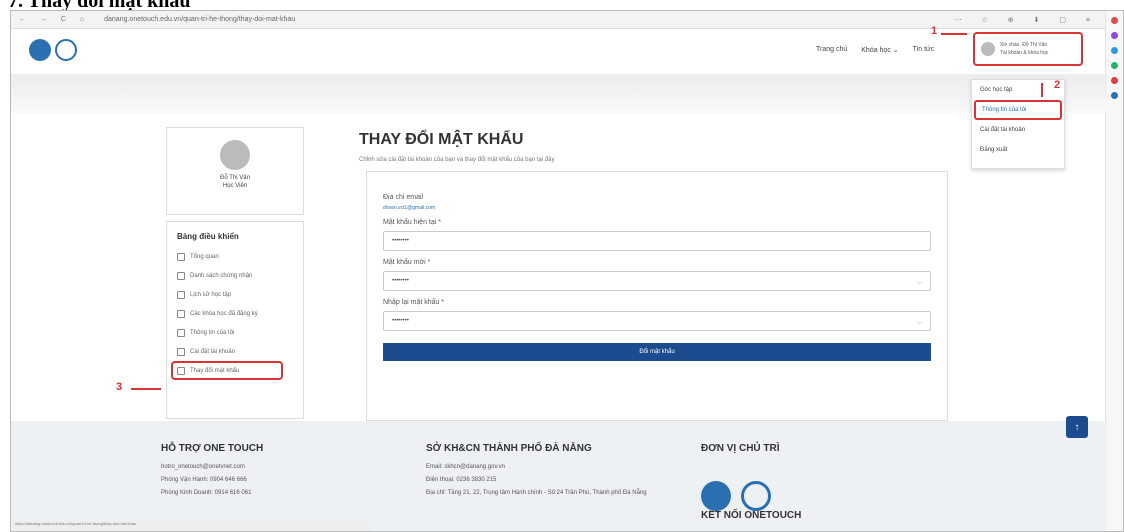 Image resolution: width=1124 pixels, height=532 pixels. Describe the element at coordinates (235, 155) in the screenshot. I see `profile-avatar` at that location.